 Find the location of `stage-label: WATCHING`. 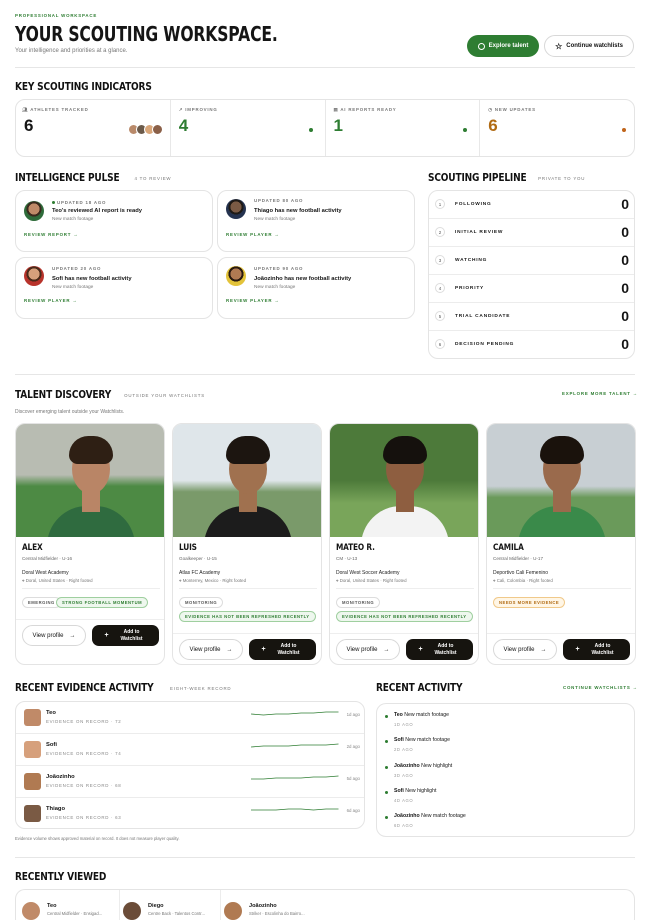

stage-label: WATCHING is located at coordinates (471, 260).